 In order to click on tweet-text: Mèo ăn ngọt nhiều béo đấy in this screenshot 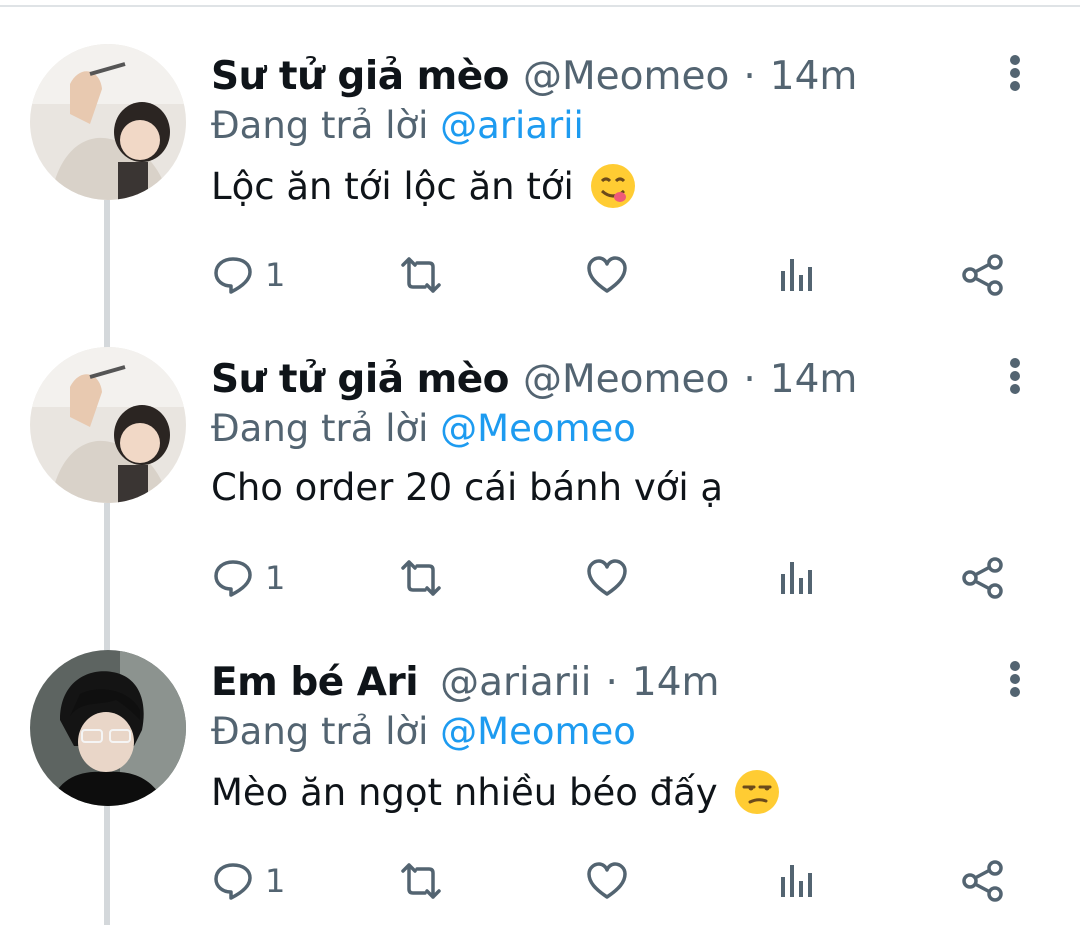, I will do `click(495, 792)`.